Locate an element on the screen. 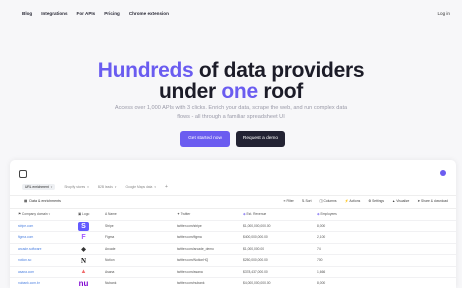 This screenshot has height=288, width=462. domain-cell: notion.so is located at coordinates (24, 260).